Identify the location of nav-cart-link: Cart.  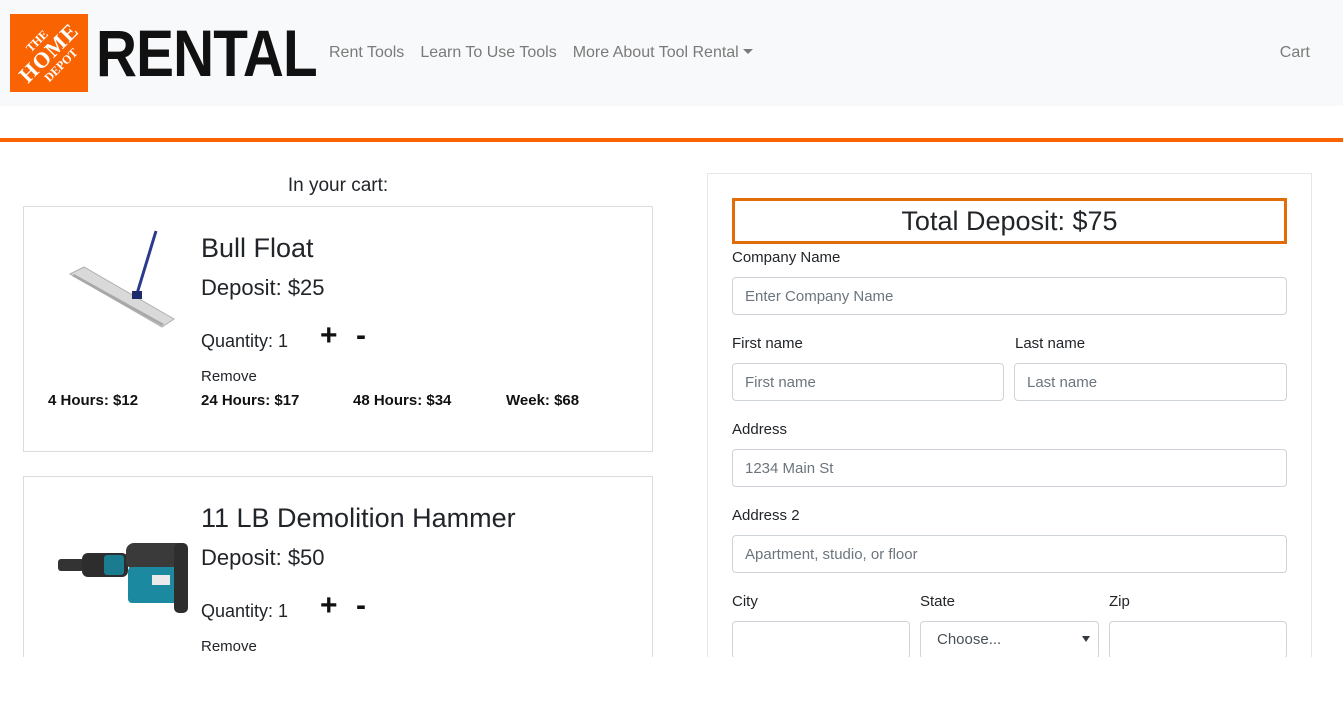
(1295, 53).